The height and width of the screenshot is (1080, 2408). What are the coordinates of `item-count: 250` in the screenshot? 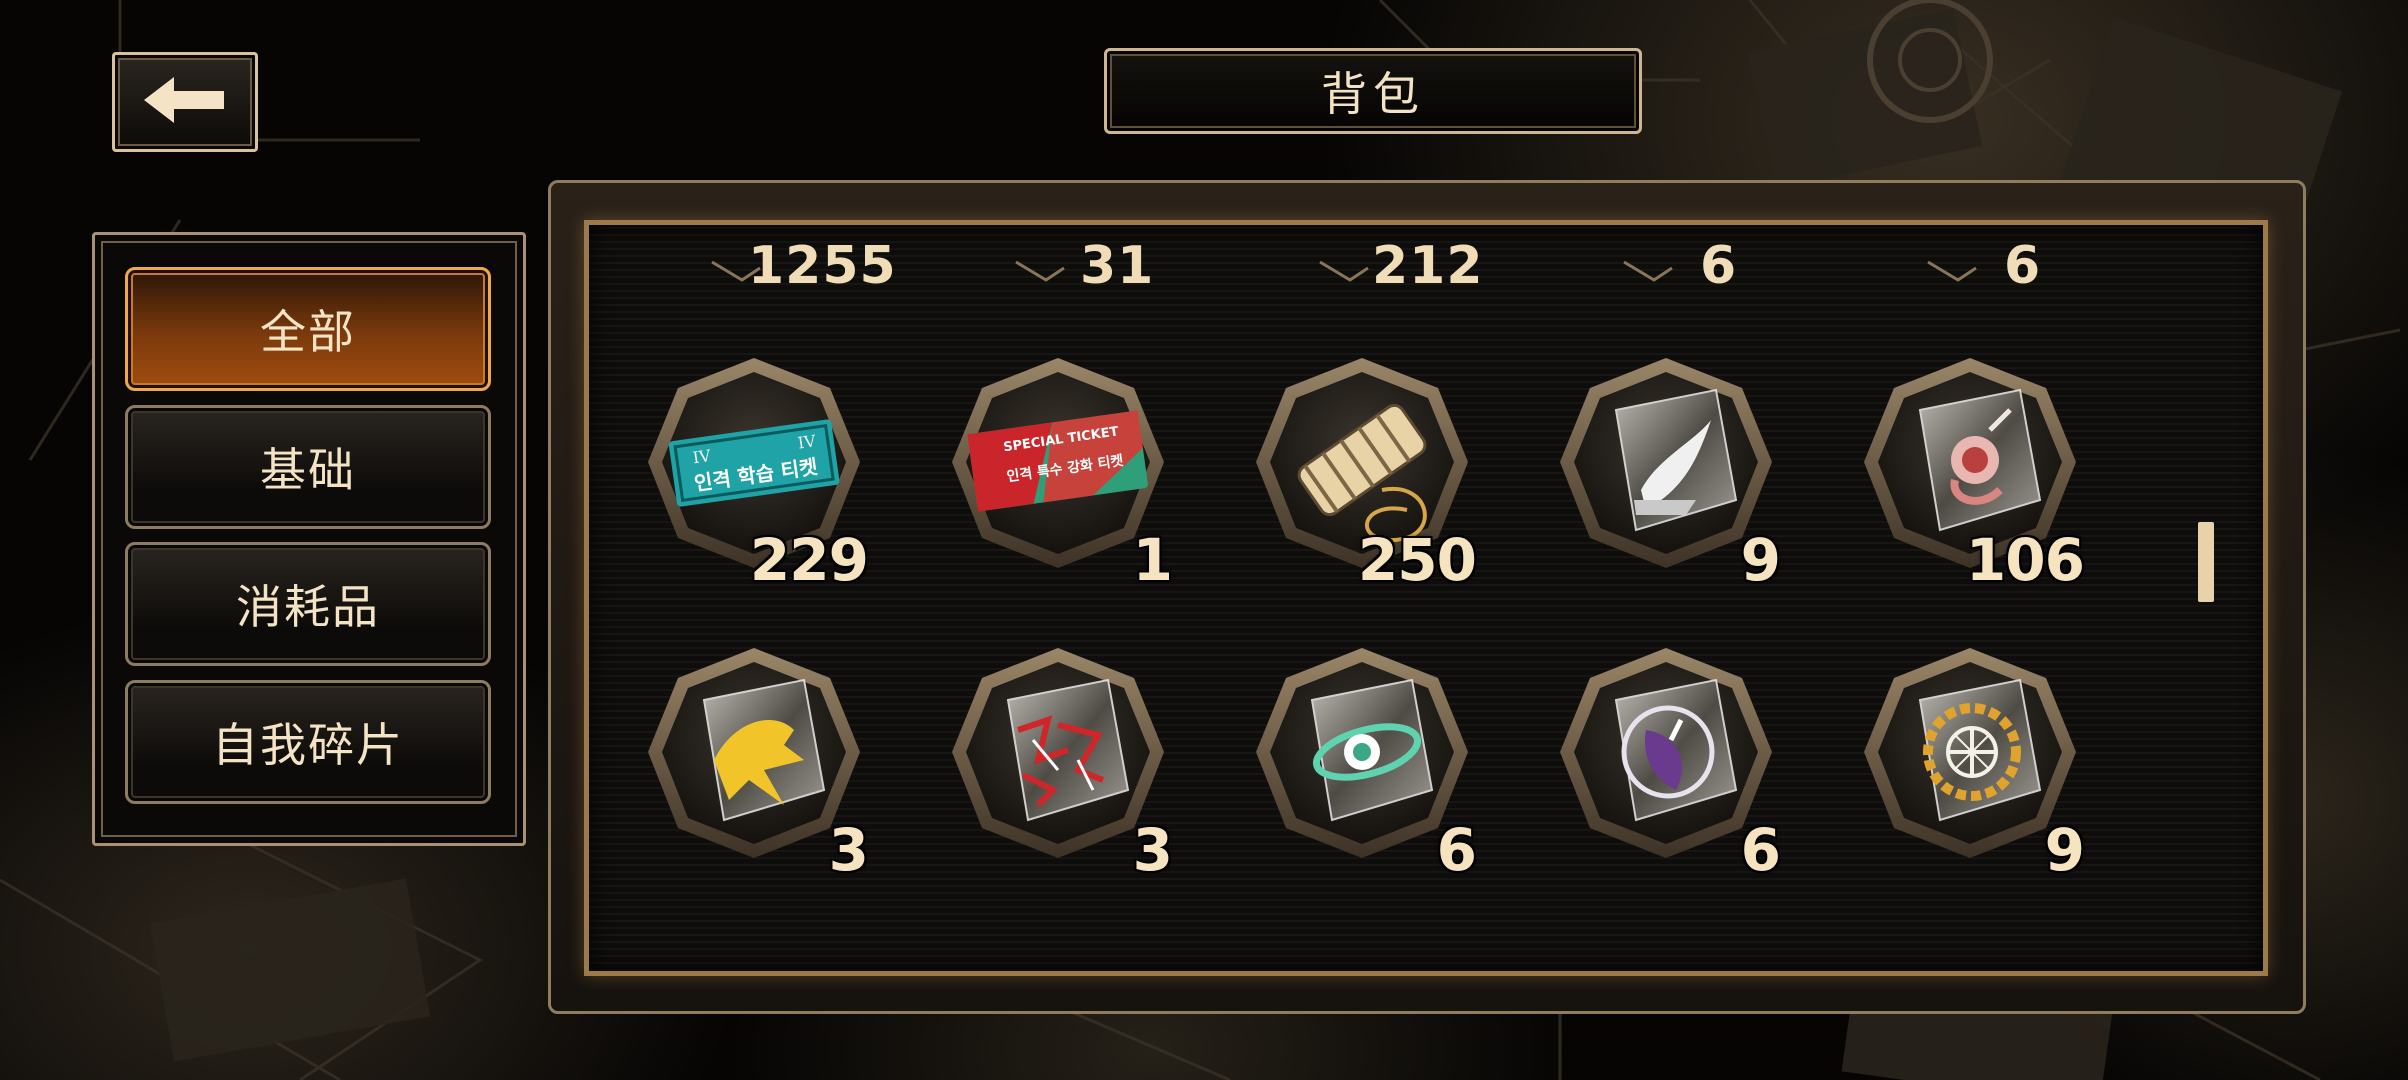 It's located at (1417, 560).